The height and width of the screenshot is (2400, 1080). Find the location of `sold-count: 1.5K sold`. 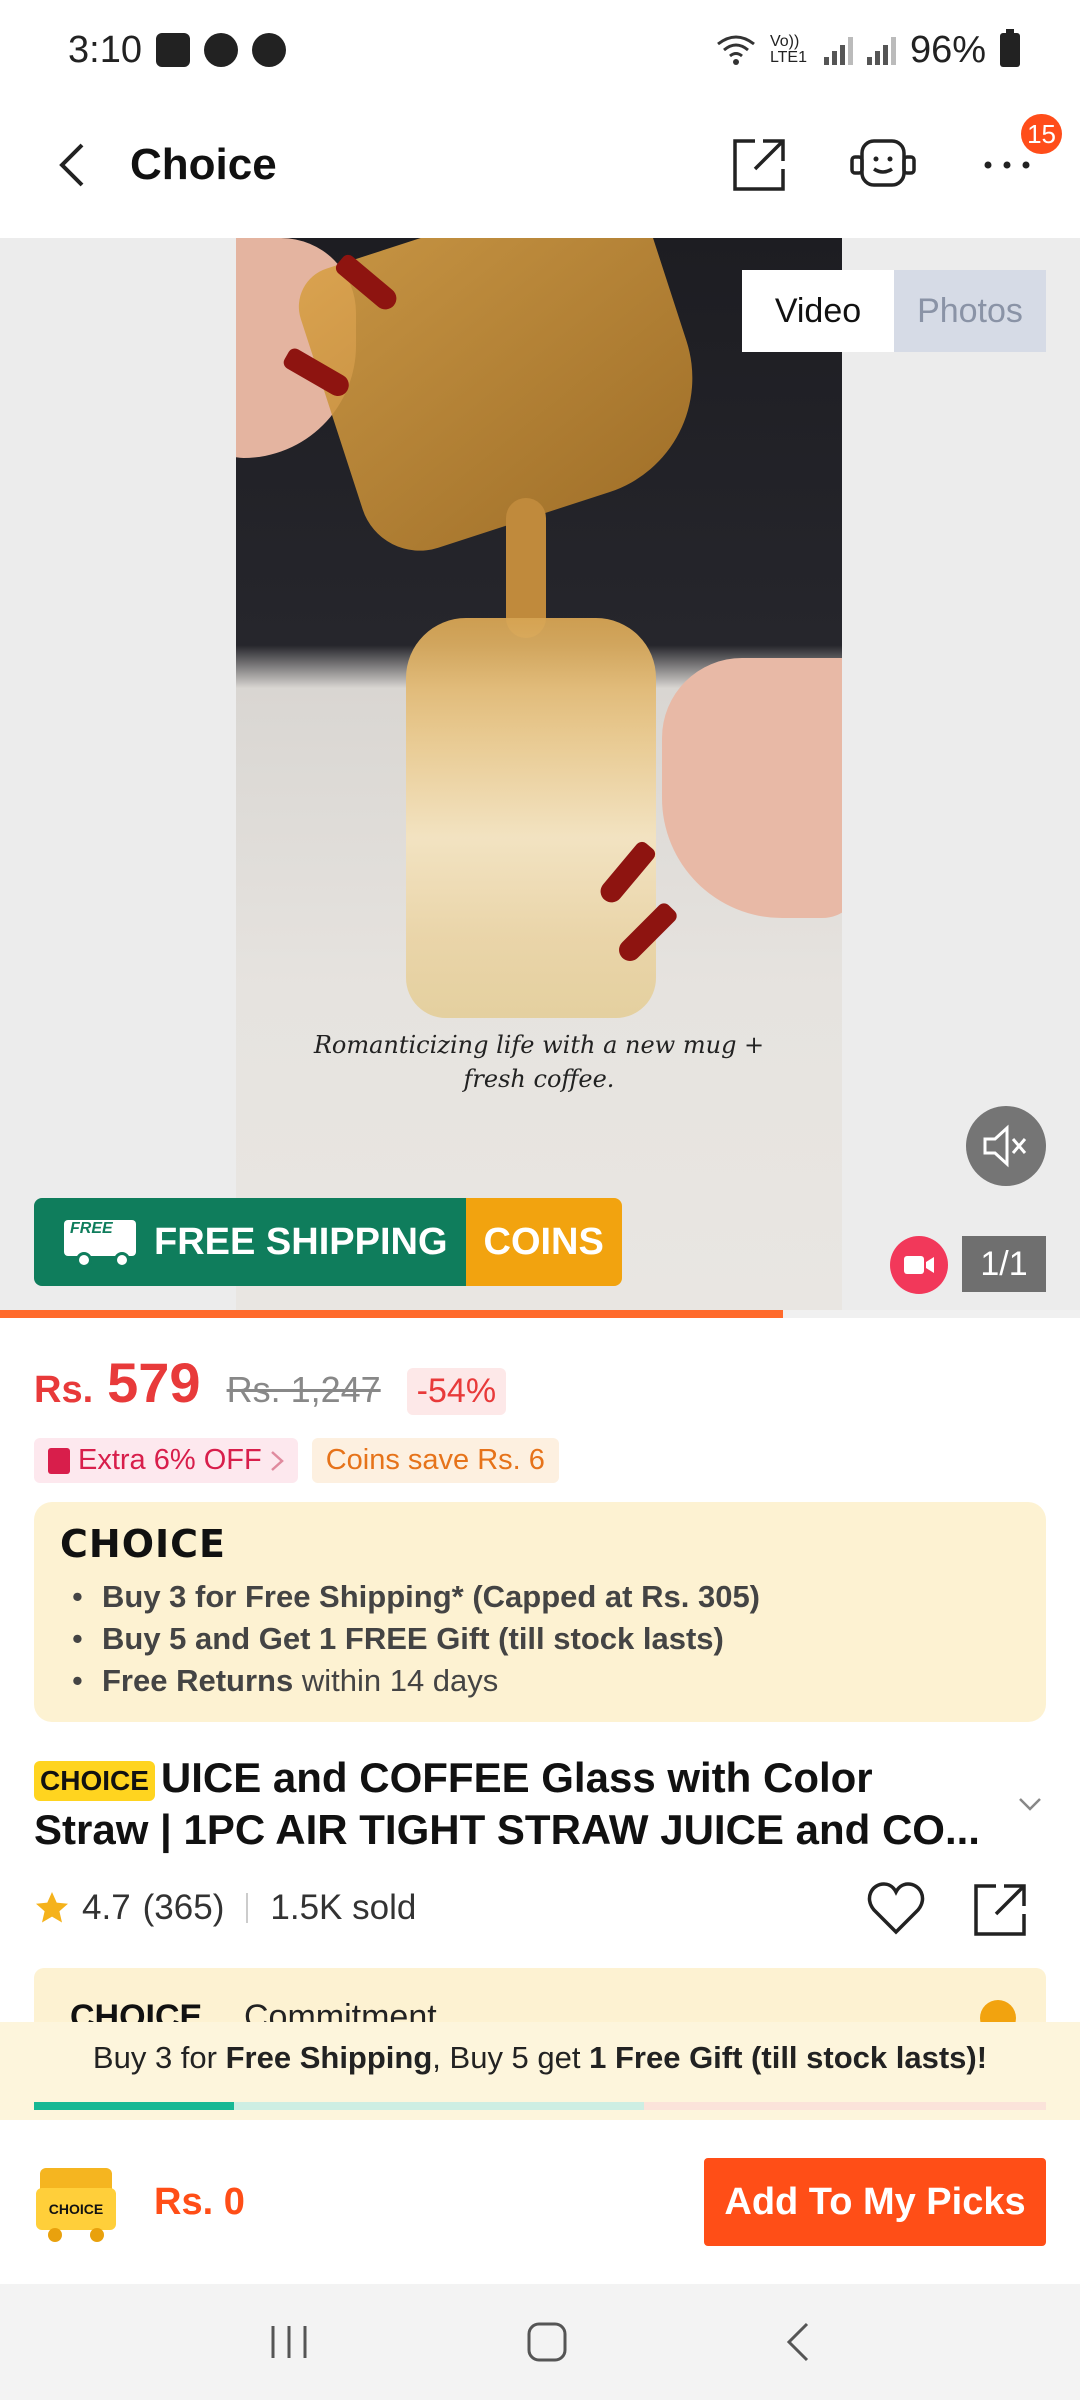

sold-count: 1.5K sold is located at coordinates (343, 1907).